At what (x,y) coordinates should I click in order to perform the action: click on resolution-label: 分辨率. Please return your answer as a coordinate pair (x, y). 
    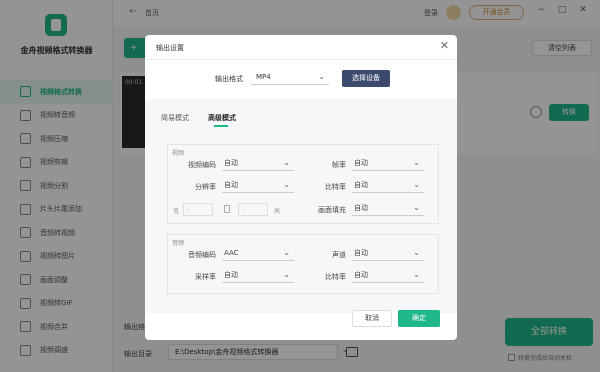
    Looking at the image, I should click on (205, 187).